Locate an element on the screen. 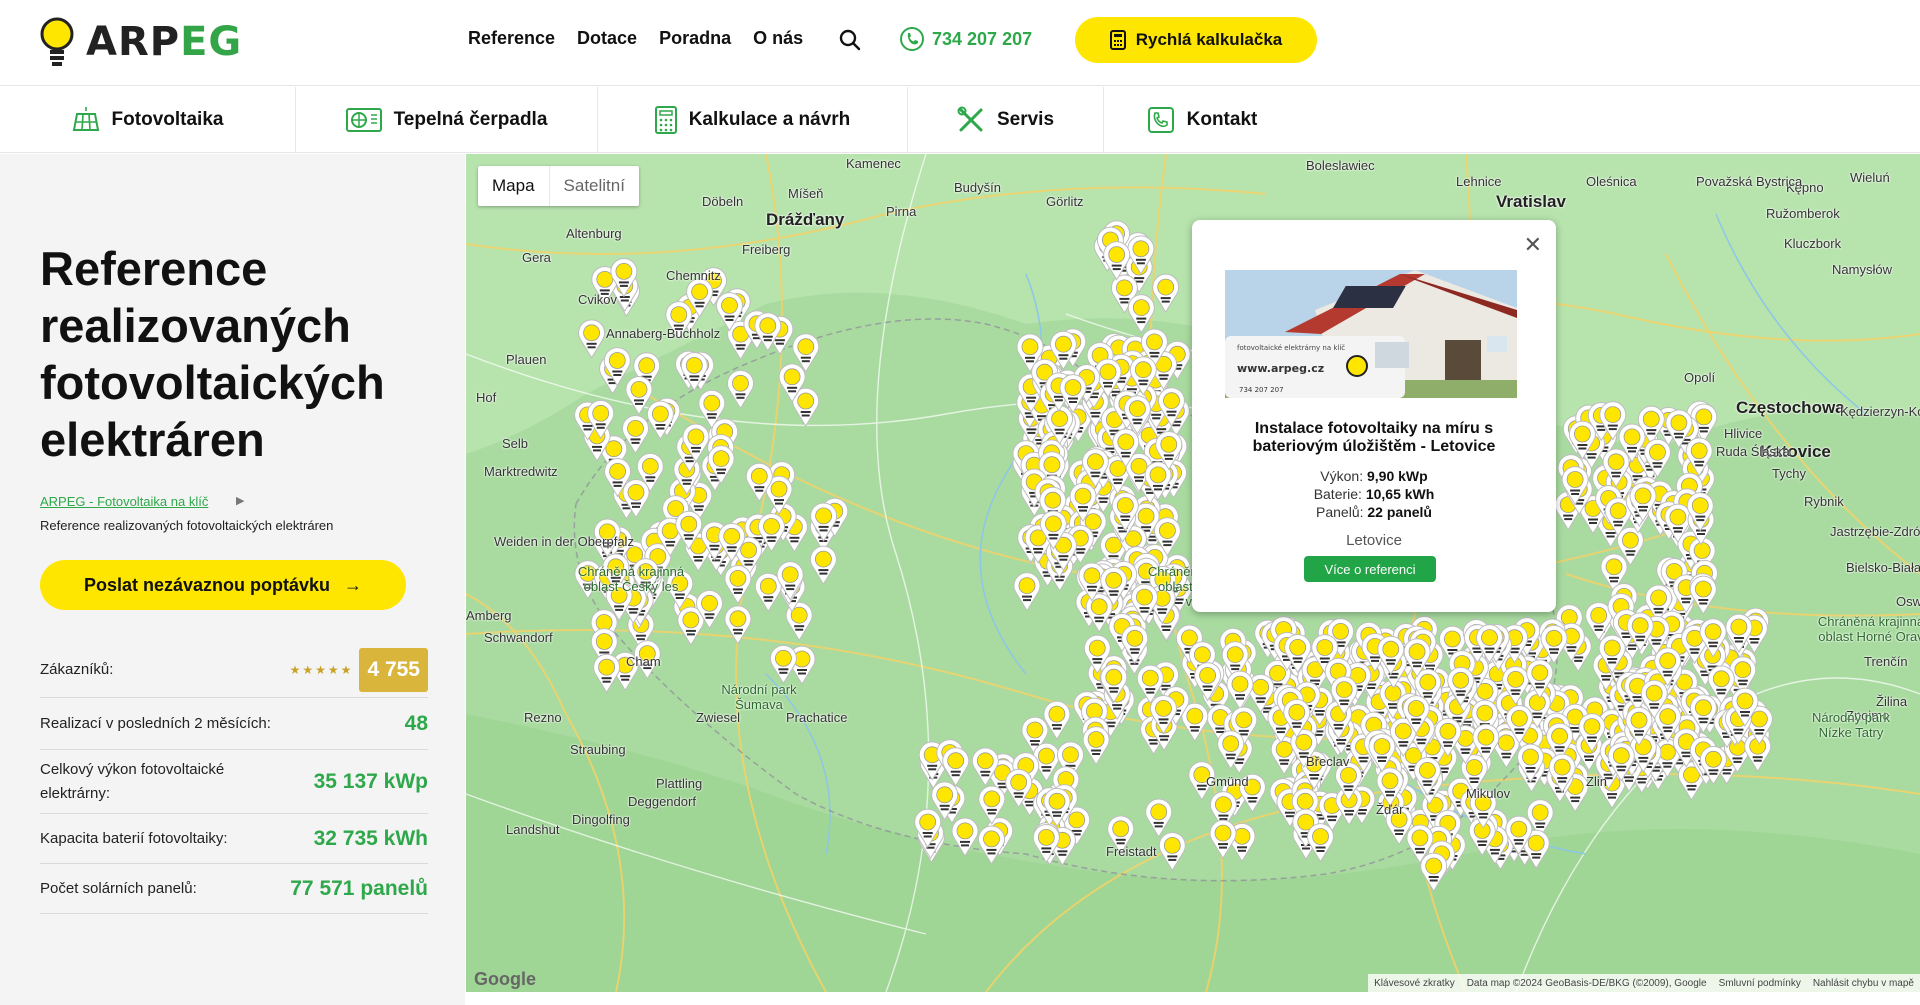 This screenshot has width=1920, height=1005. map-label: Gmünd is located at coordinates (1227, 781).